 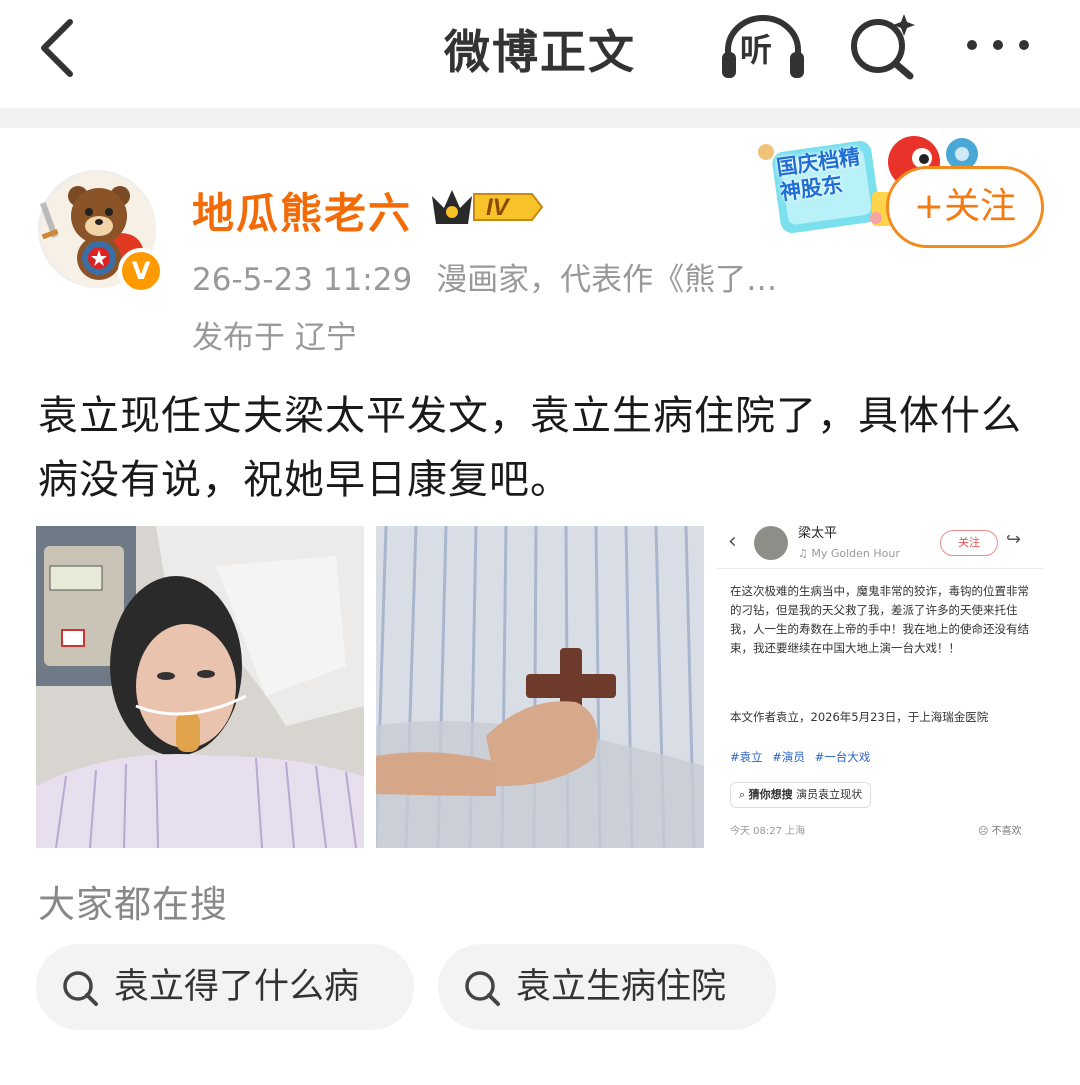 What do you see at coordinates (133, 904) in the screenshot?
I see `hot-search-title: 大家都在搜` at bounding box center [133, 904].